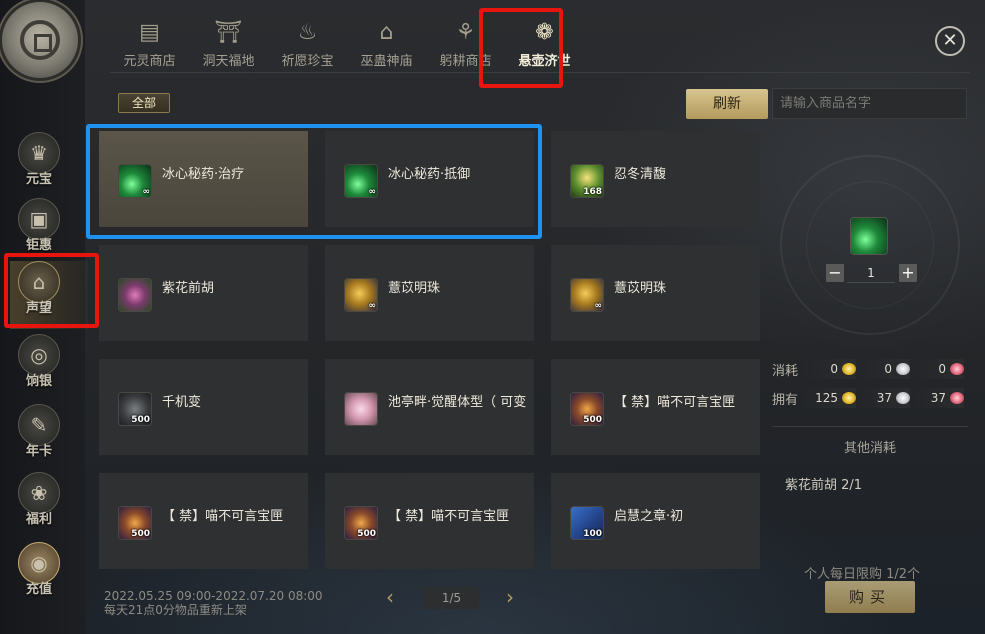  I want to click on item-name: 冰心秘药·抵御, so click(429, 174).